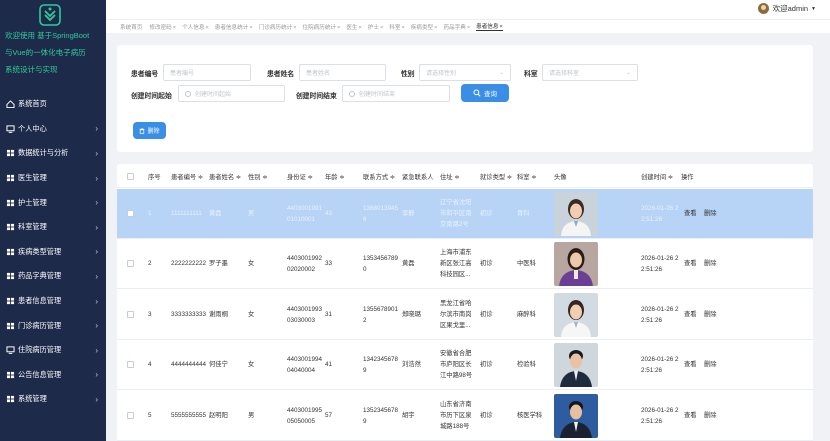  Describe the element at coordinates (304, 315) in the screenshot. I see `id-card-cell: 4403001993 03030003` at that location.